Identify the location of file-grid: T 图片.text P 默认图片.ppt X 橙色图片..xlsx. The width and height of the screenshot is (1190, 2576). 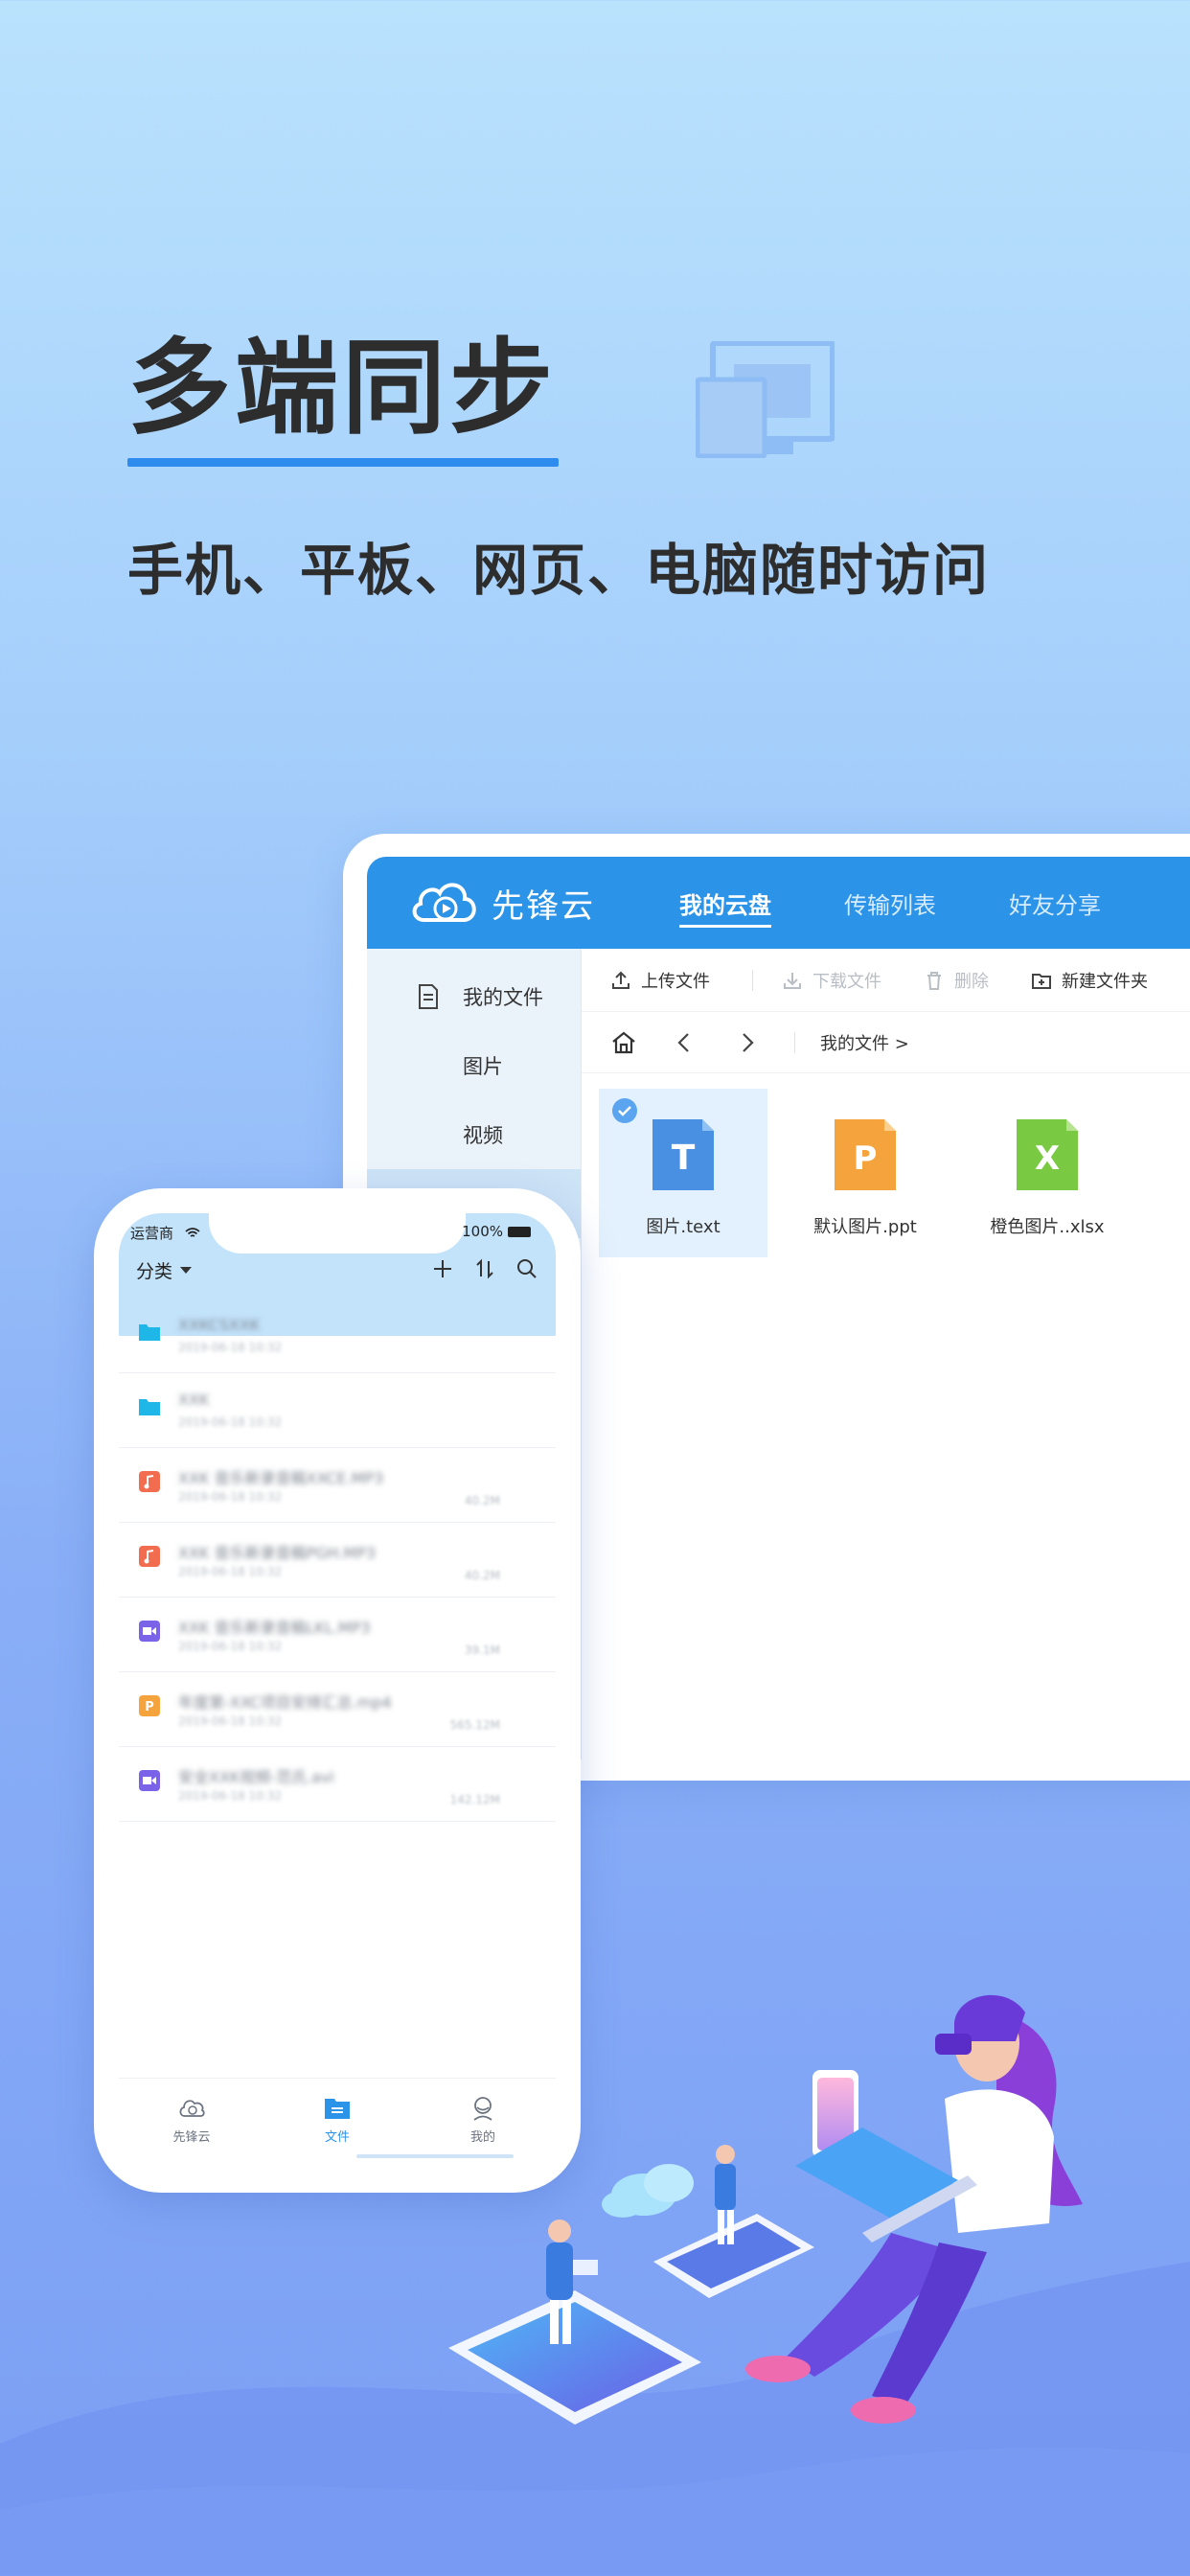
(886, 1169).